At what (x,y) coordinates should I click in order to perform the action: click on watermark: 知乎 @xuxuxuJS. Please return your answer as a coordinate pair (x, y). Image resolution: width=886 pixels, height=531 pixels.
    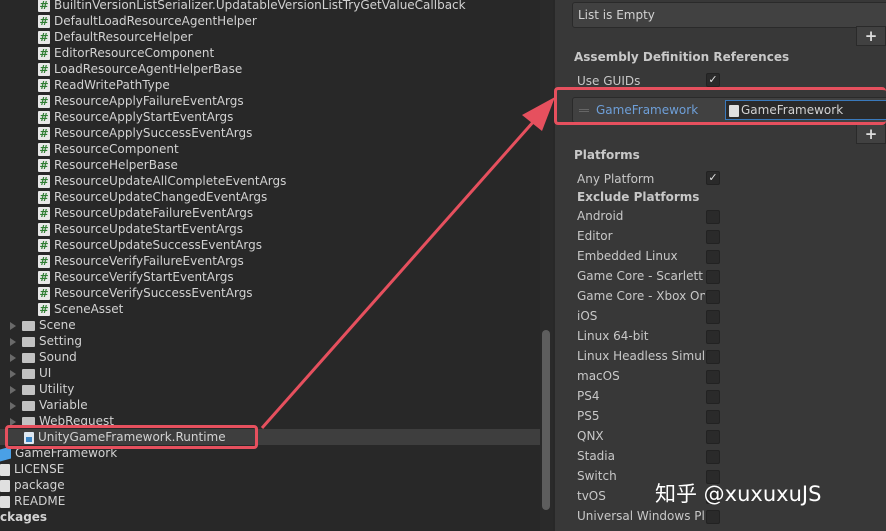
    Looking at the image, I should click on (738, 494).